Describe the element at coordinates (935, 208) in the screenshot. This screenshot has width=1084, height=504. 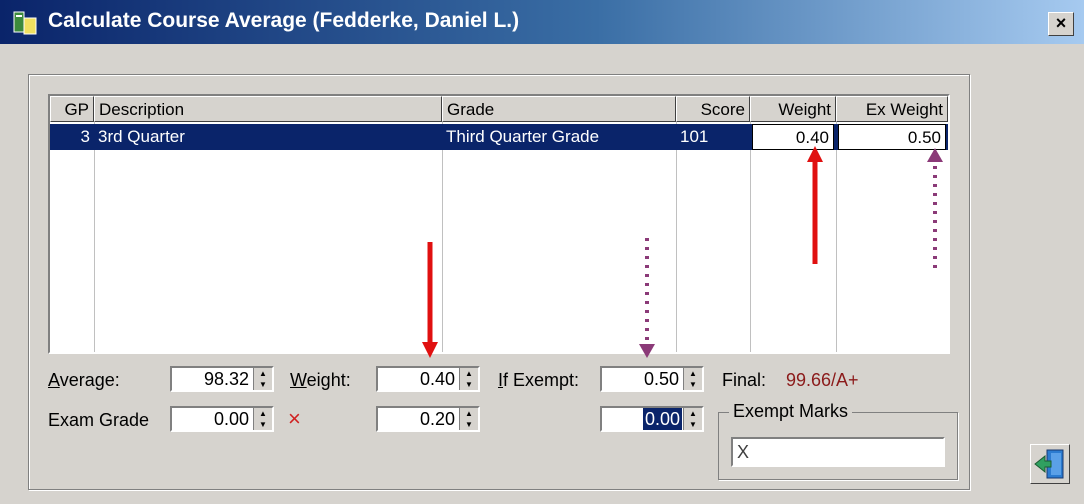
I see `dotted-arrow-ex-weight-cell` at that location.